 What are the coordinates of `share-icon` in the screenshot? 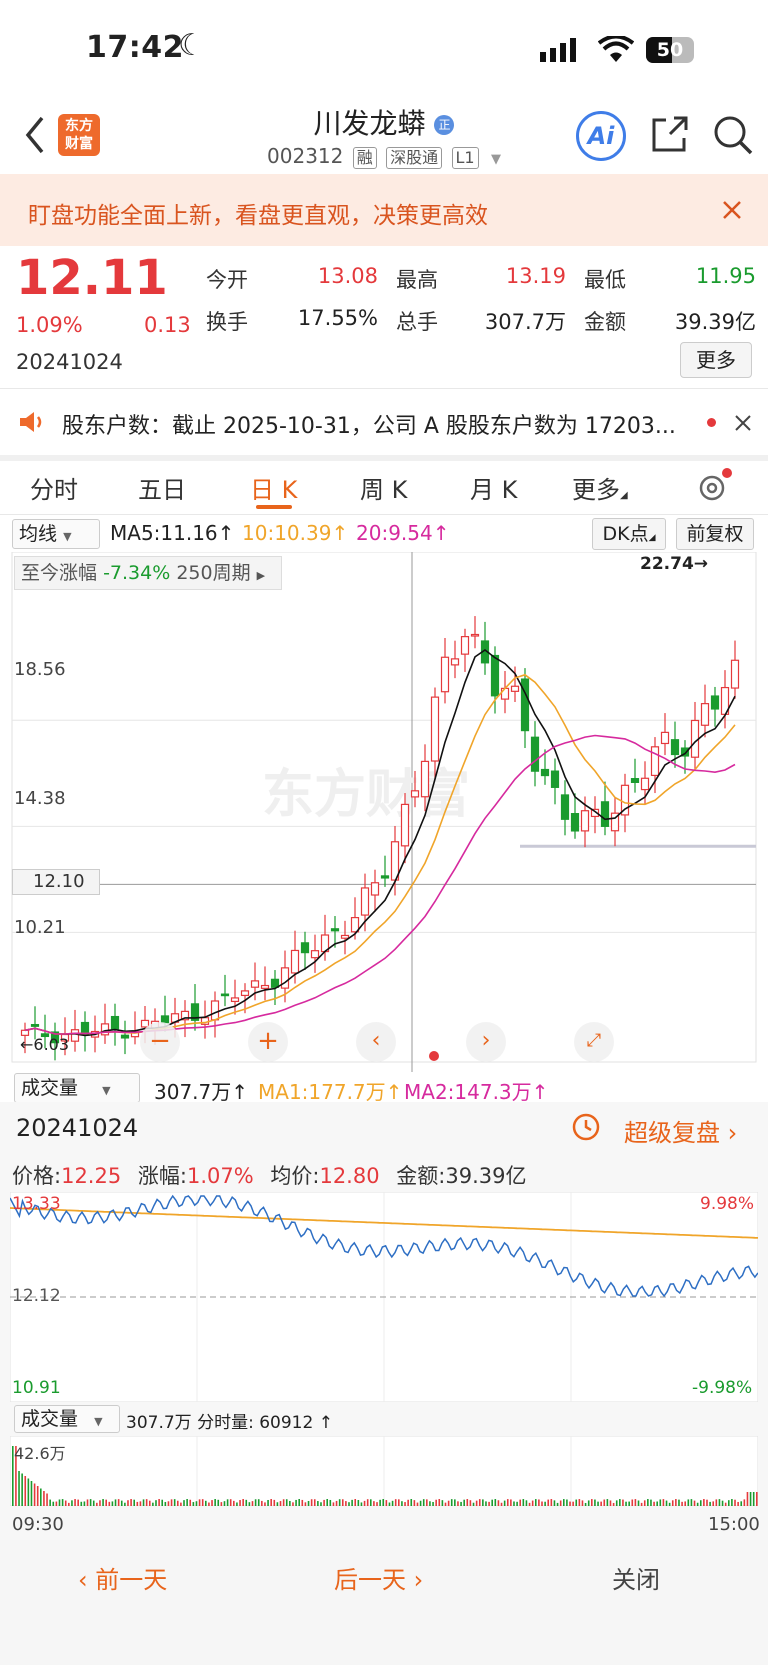 It's located at (670, 134).